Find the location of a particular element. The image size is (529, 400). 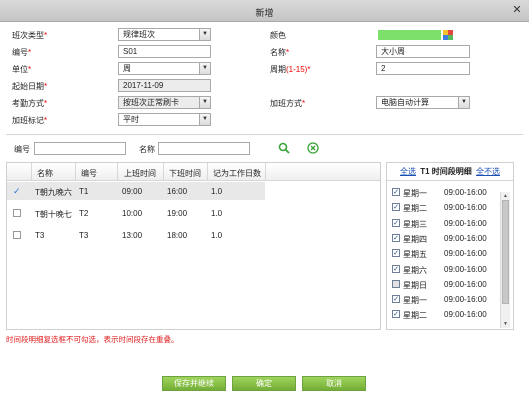

attendance-mode-select: 按班次正常刷卡 ▼ is located at coordinates (164, 102).